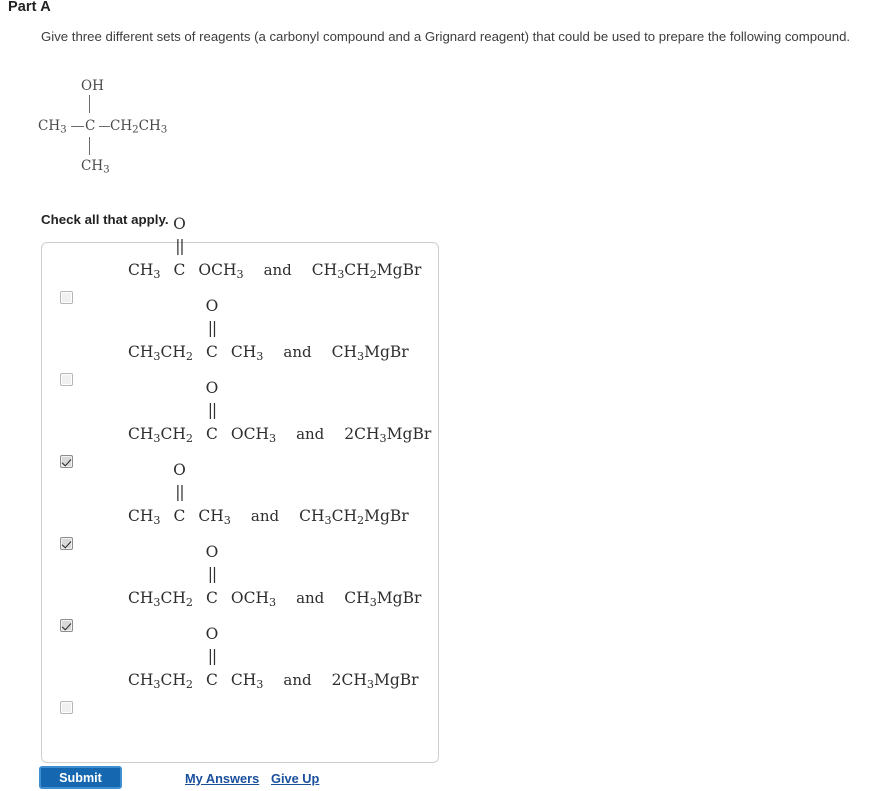  What do you see at coordinates (92, 86) in the screenshot?
I see `structure-atom-hydroxyl: OH` at bounding box center [92, 86].